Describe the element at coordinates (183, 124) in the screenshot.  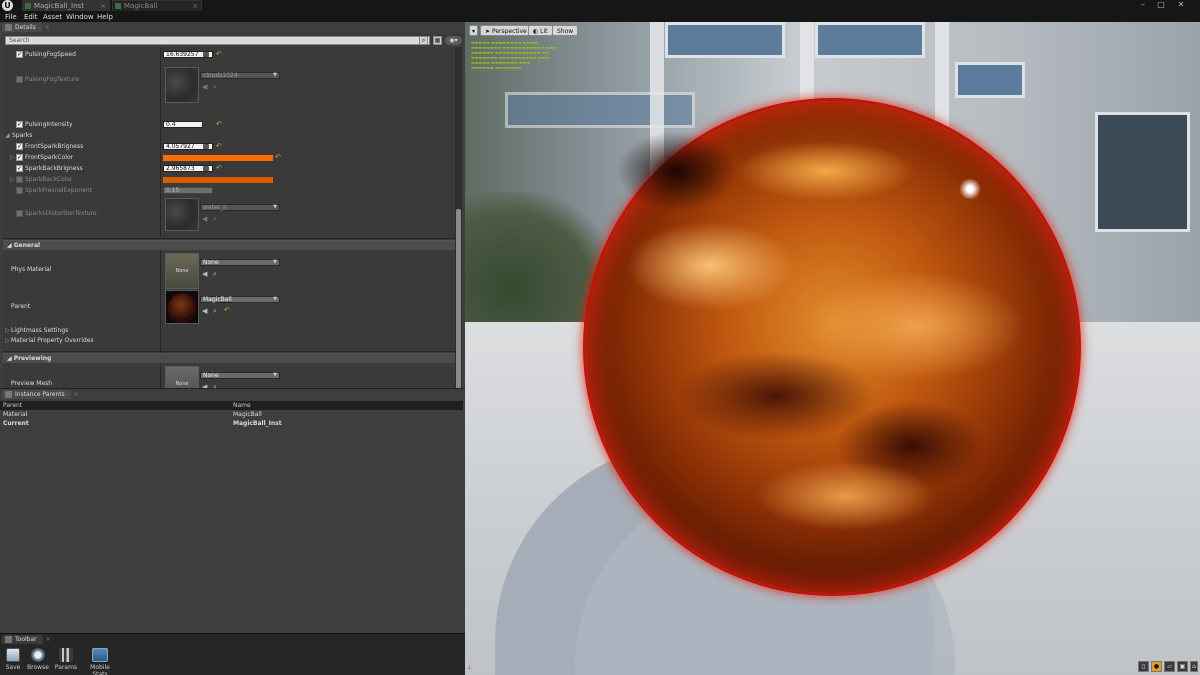
I see `param-value-field: 0.4` at that location.